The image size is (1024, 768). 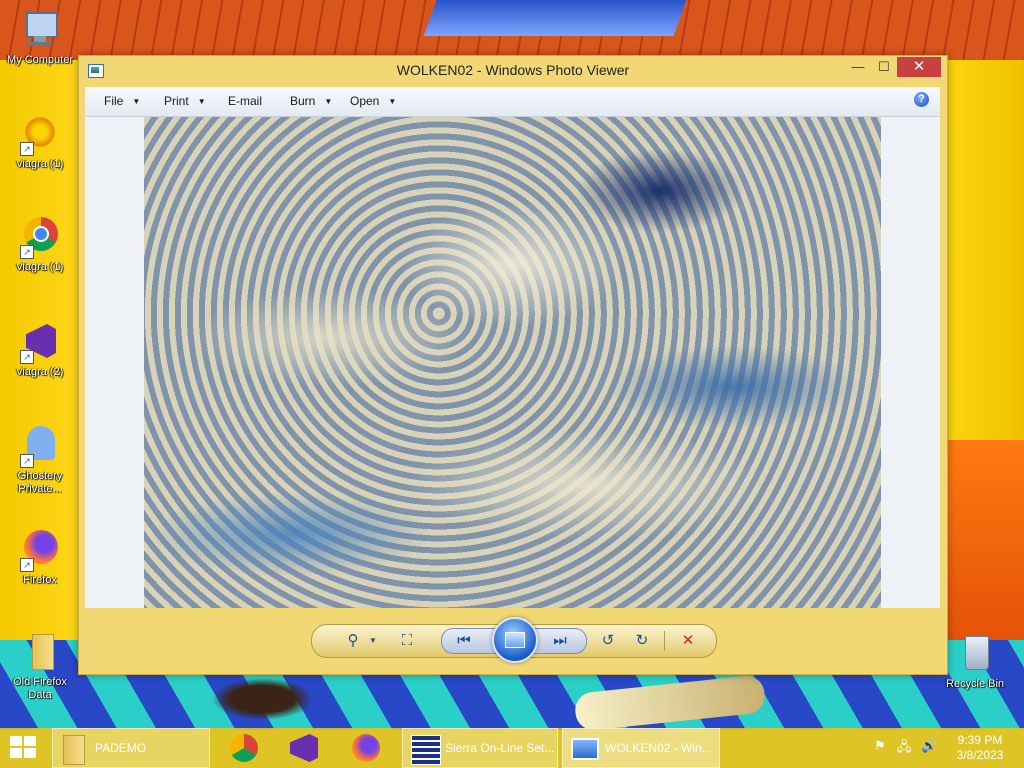 What do you see at coordinates (40, 580) in the screenshot?
I see `desktop-icon-label: Firefox` at bounding box center [40, 580].